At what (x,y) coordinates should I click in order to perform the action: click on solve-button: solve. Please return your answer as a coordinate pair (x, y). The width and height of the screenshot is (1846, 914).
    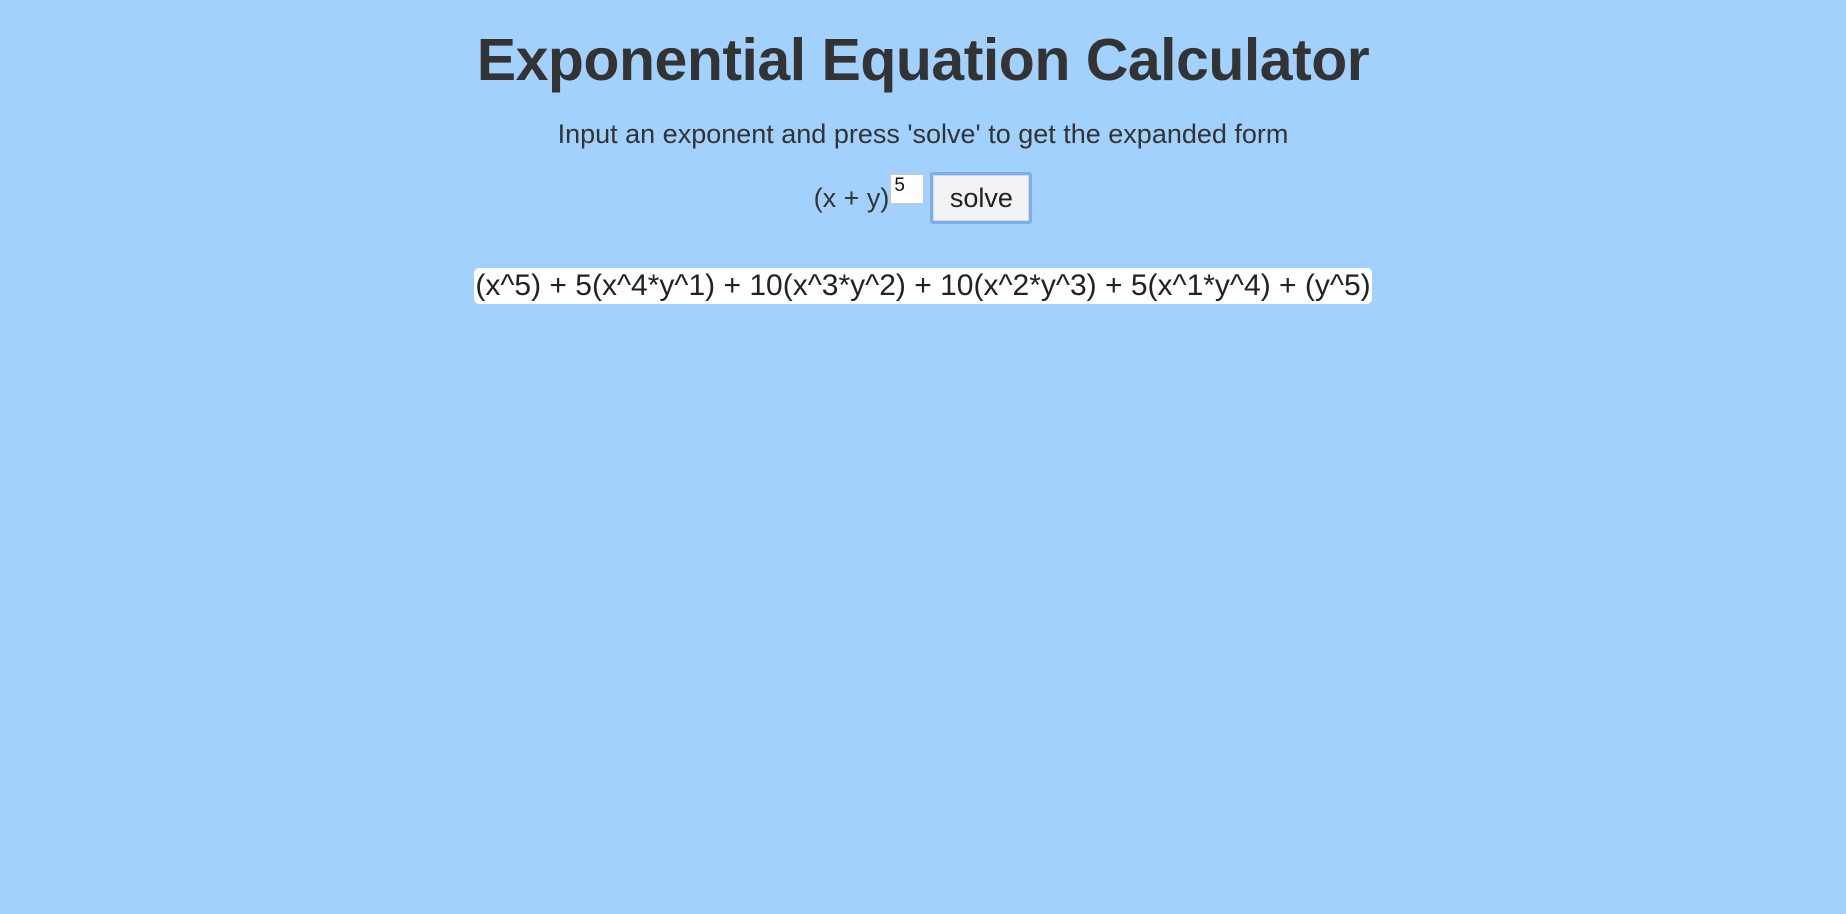
    Looking at the image, I should click on (981, 198).